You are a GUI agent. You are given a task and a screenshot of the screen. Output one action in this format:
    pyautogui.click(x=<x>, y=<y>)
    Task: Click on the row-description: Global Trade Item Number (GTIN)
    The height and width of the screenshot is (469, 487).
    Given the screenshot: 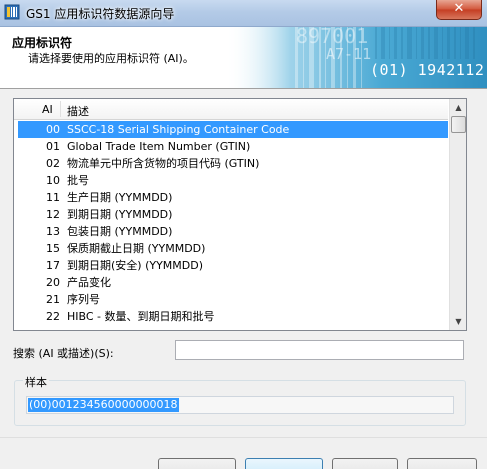 What is the action you would take?
    pyautogui.click(x=159, y=146)
    